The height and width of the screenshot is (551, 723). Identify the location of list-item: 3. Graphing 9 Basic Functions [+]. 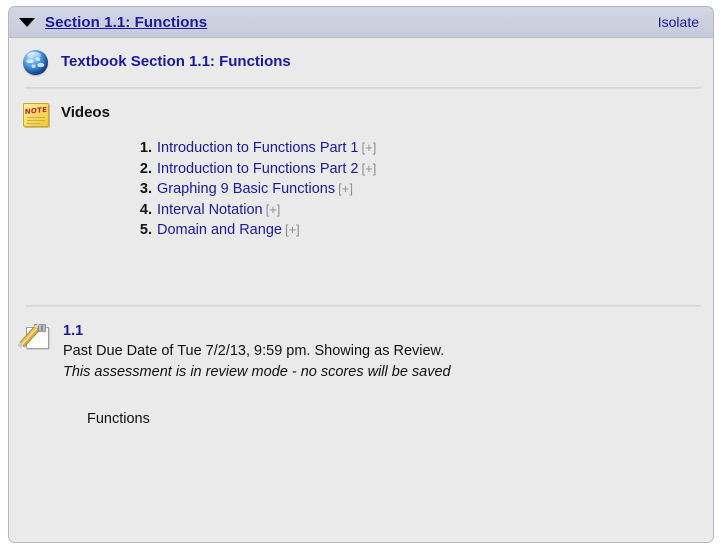
(423, 189).